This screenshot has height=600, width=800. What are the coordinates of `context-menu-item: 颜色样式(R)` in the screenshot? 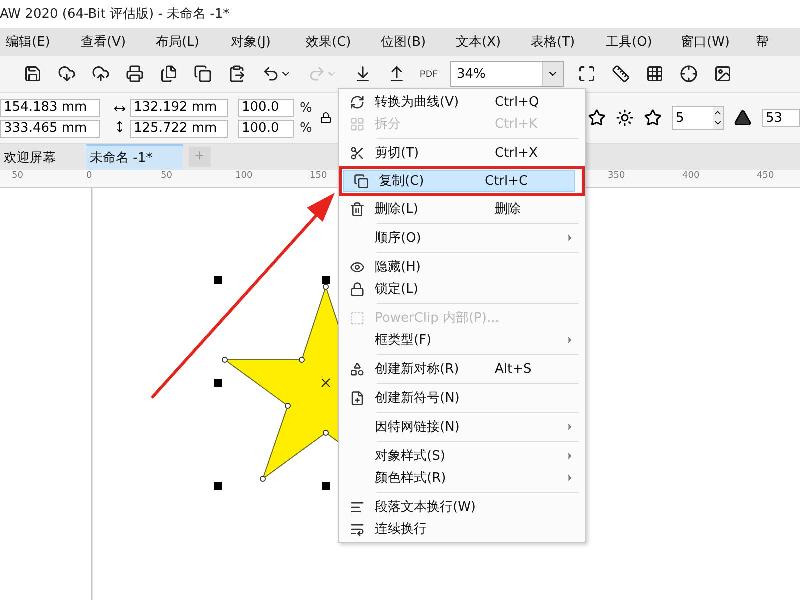 It's located at (462, 478).